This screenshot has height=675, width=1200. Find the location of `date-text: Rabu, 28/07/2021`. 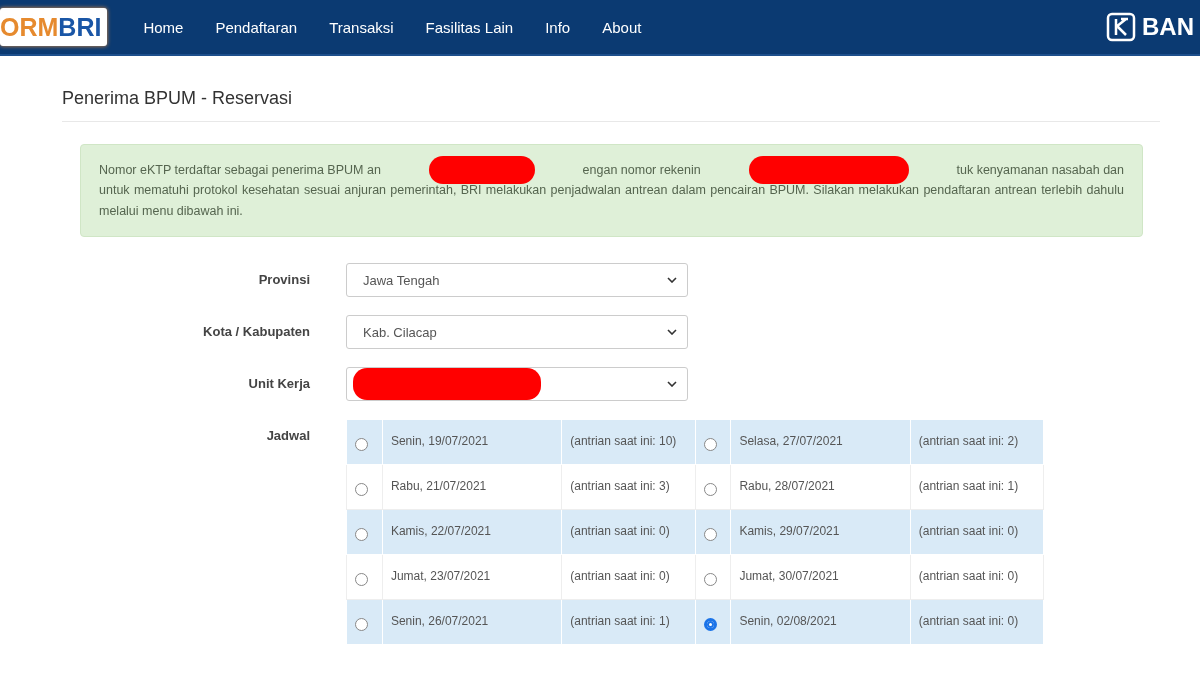

date-text: Rabu, 28/07/2021 is located at coordinates (787, 486).